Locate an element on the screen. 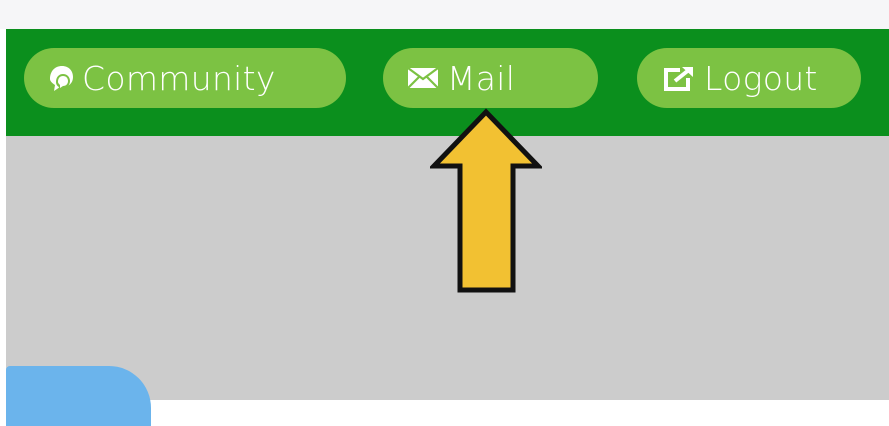 The image size is (889, 426). blue-tab-shape is located at coordinates (78, 396).